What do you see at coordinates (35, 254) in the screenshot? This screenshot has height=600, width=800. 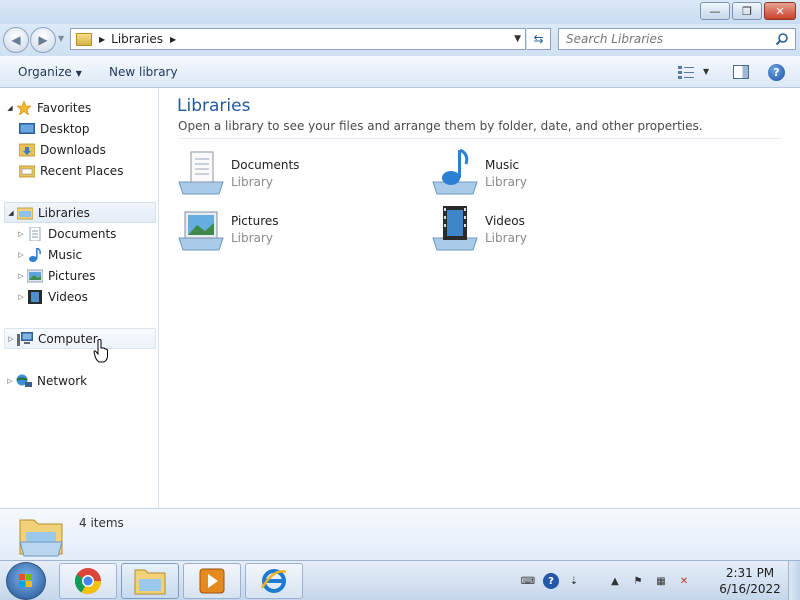 I see `music-note-icon` at bounding box center [35, 254].